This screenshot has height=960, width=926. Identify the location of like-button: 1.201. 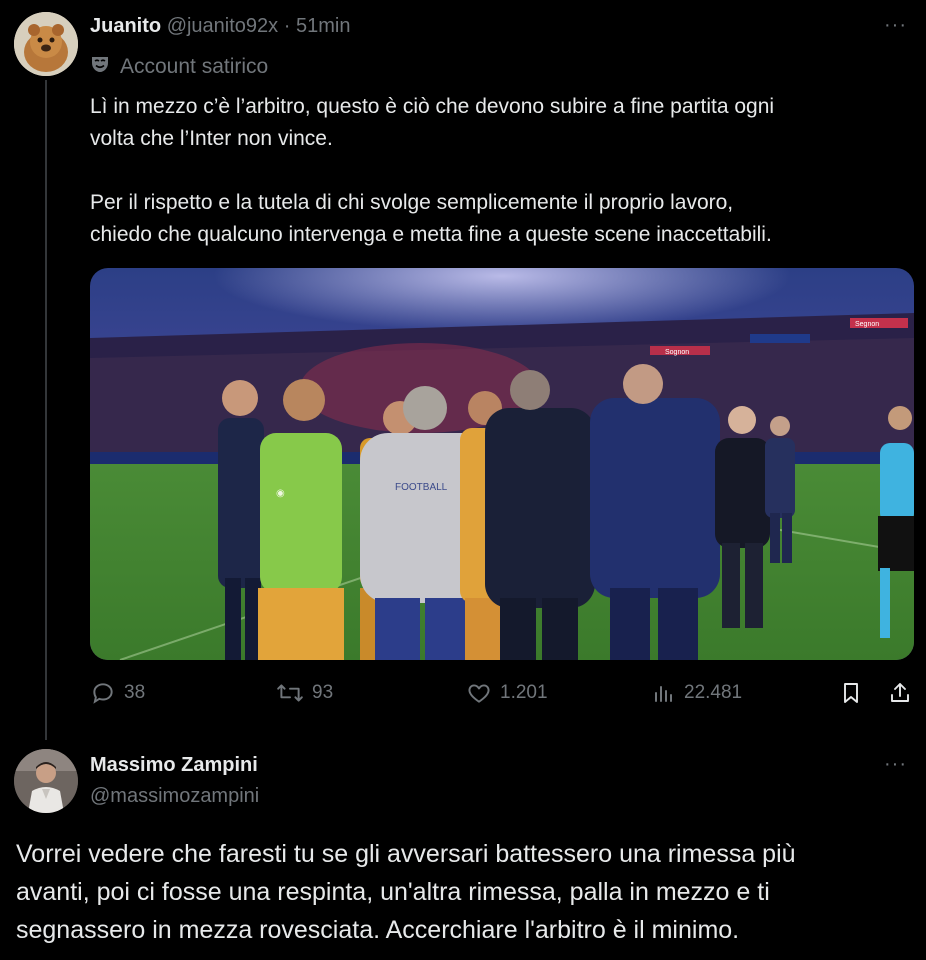
(507, 693).